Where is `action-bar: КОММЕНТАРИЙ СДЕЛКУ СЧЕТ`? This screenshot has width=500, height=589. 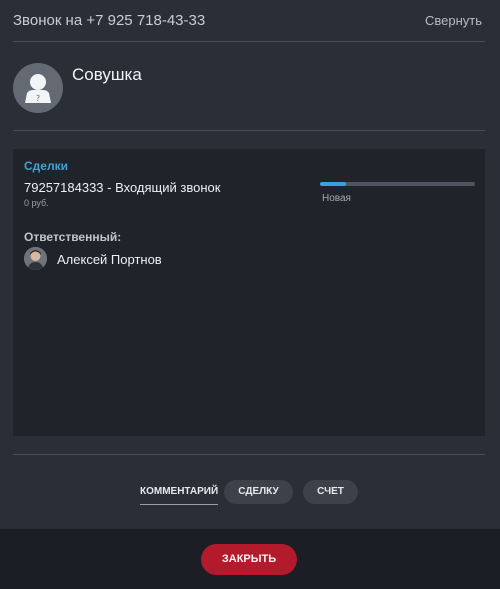
action-bar: КОММЕНТАРИЙ СДЕЛКУ СЧЕТ is located at coordinates (250, 492).